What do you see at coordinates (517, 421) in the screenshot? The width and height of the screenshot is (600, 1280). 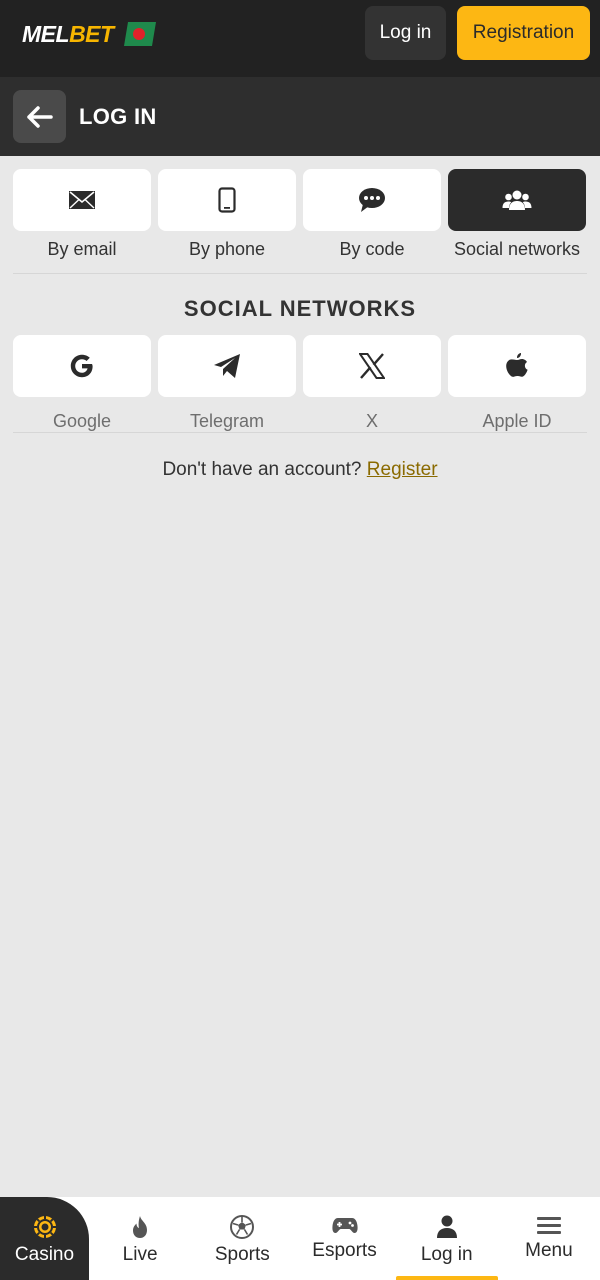 I see `social-label: Apple ID` at bounding box center [517, 421].